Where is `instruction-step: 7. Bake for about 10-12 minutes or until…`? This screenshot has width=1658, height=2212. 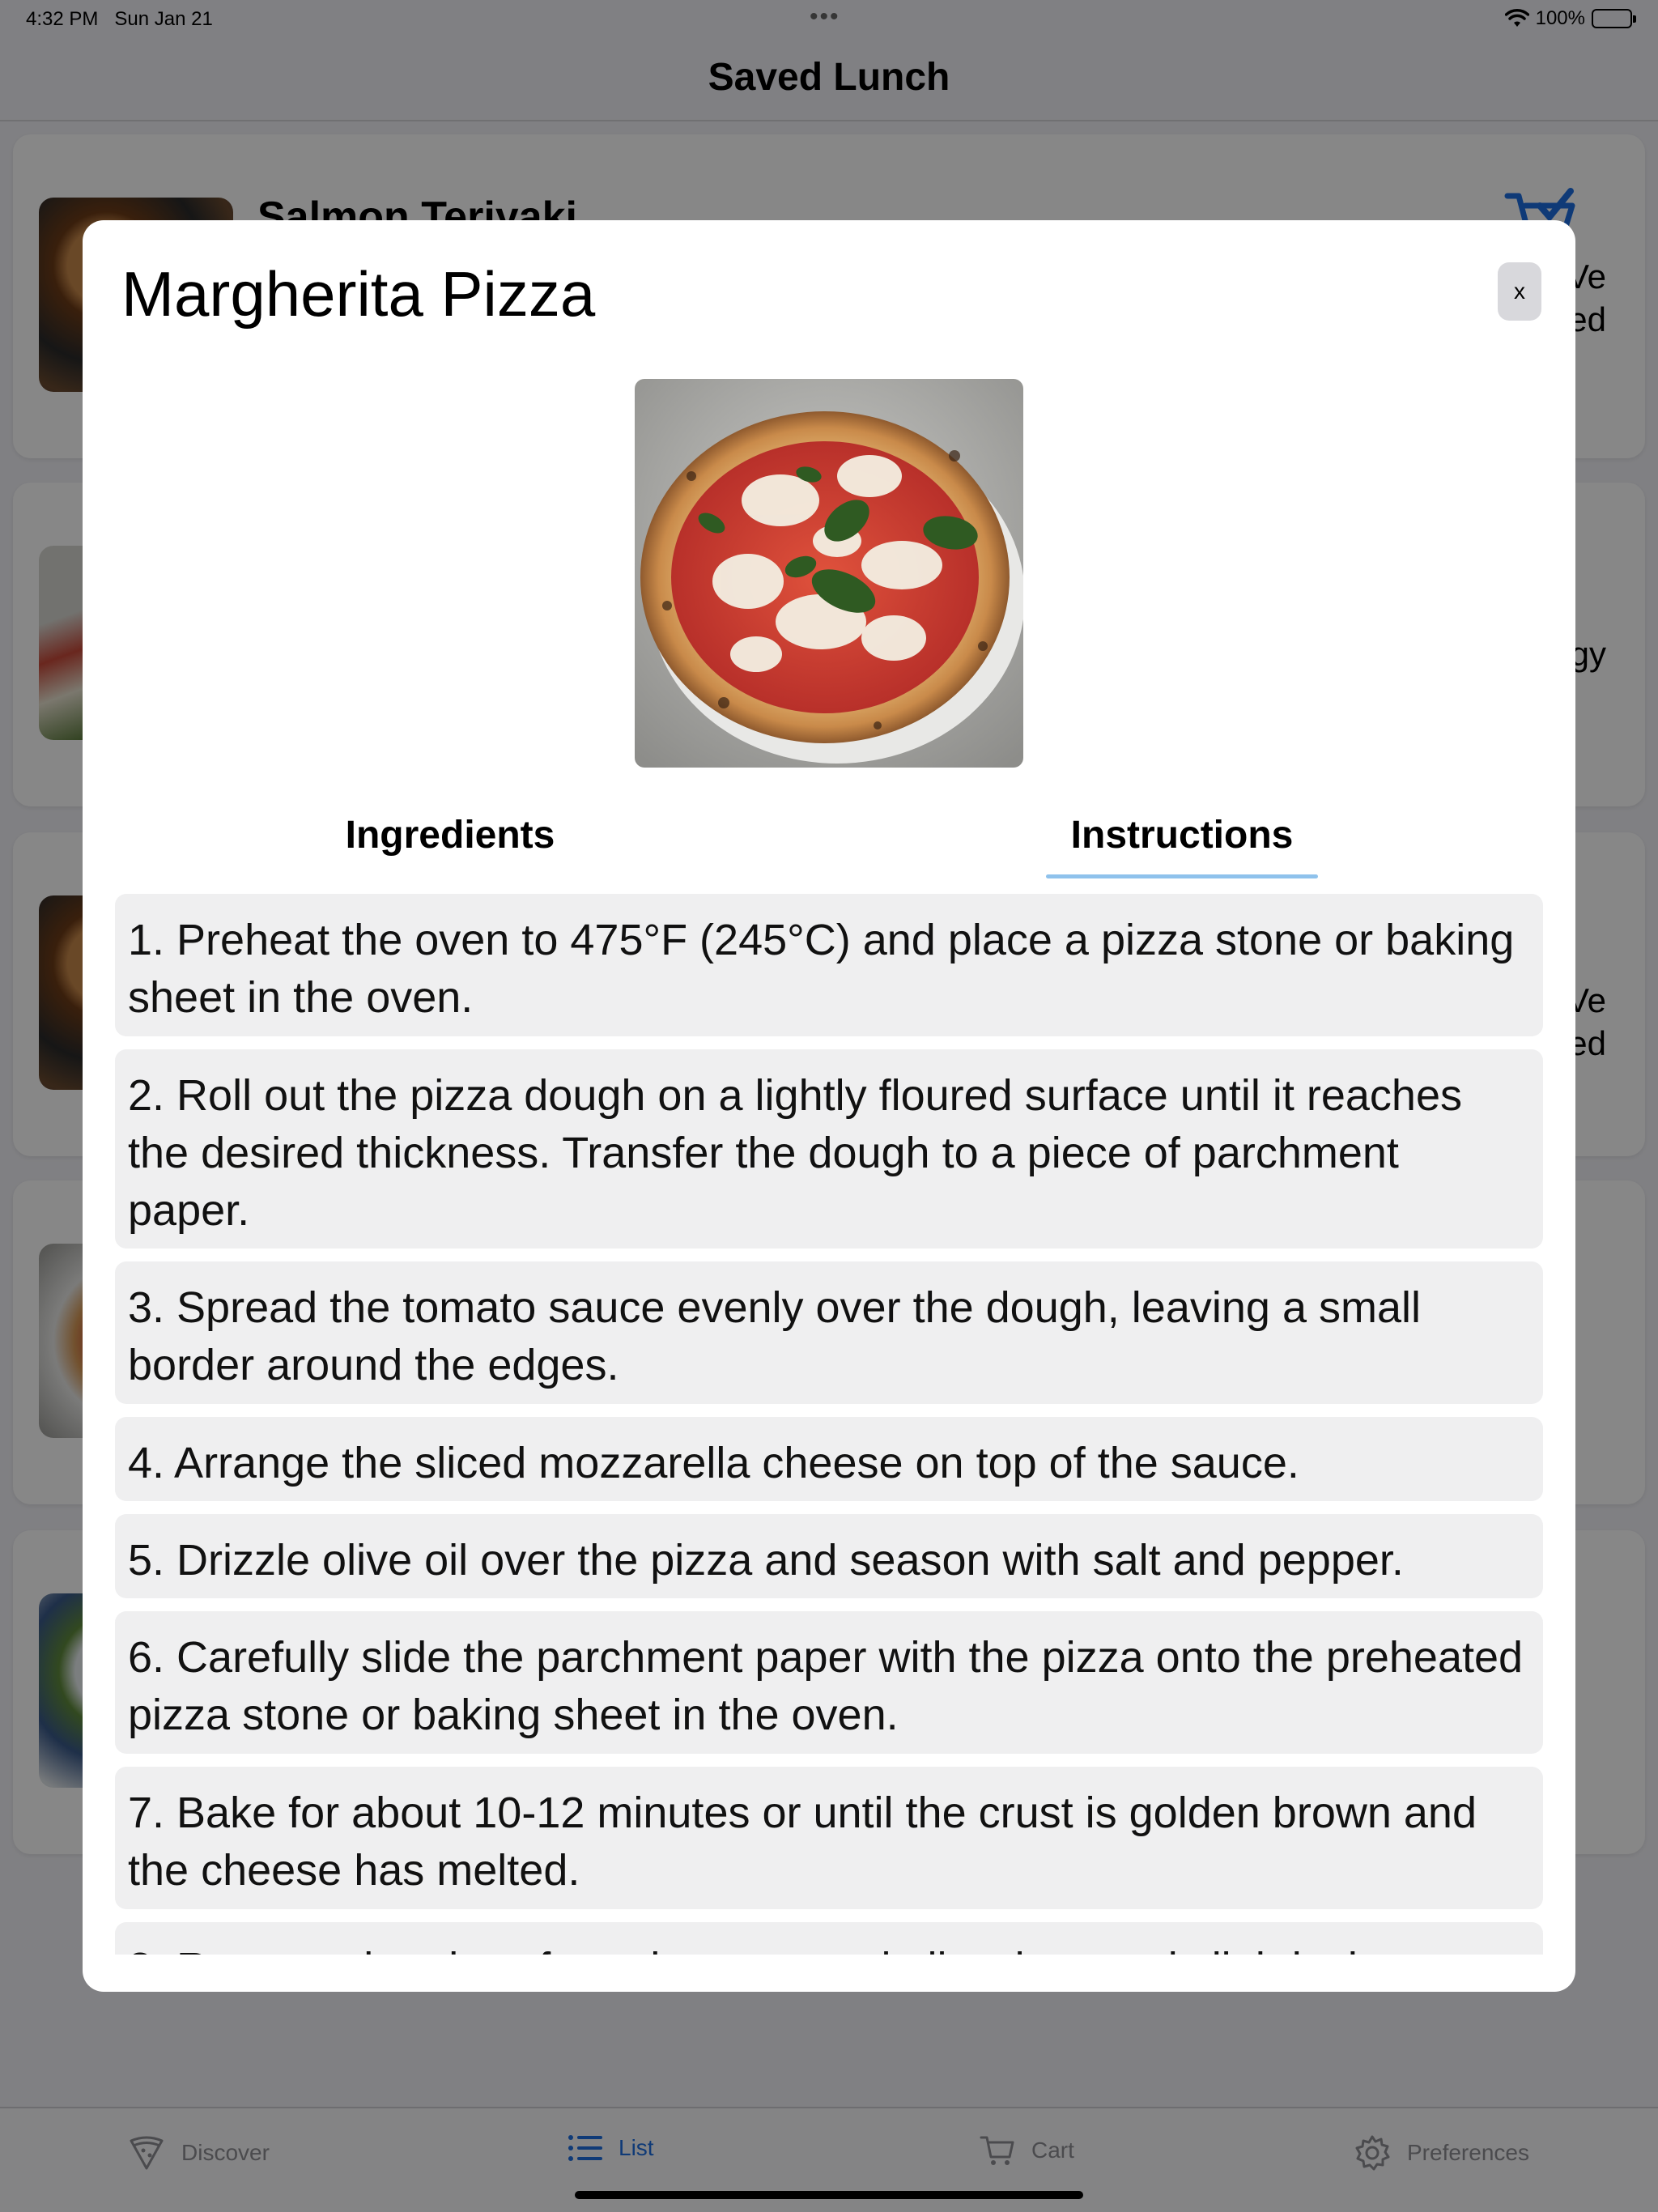 instruction-step: 7. Bake for about 10-12 minutes or until… is located at coordinates (829, 1838).